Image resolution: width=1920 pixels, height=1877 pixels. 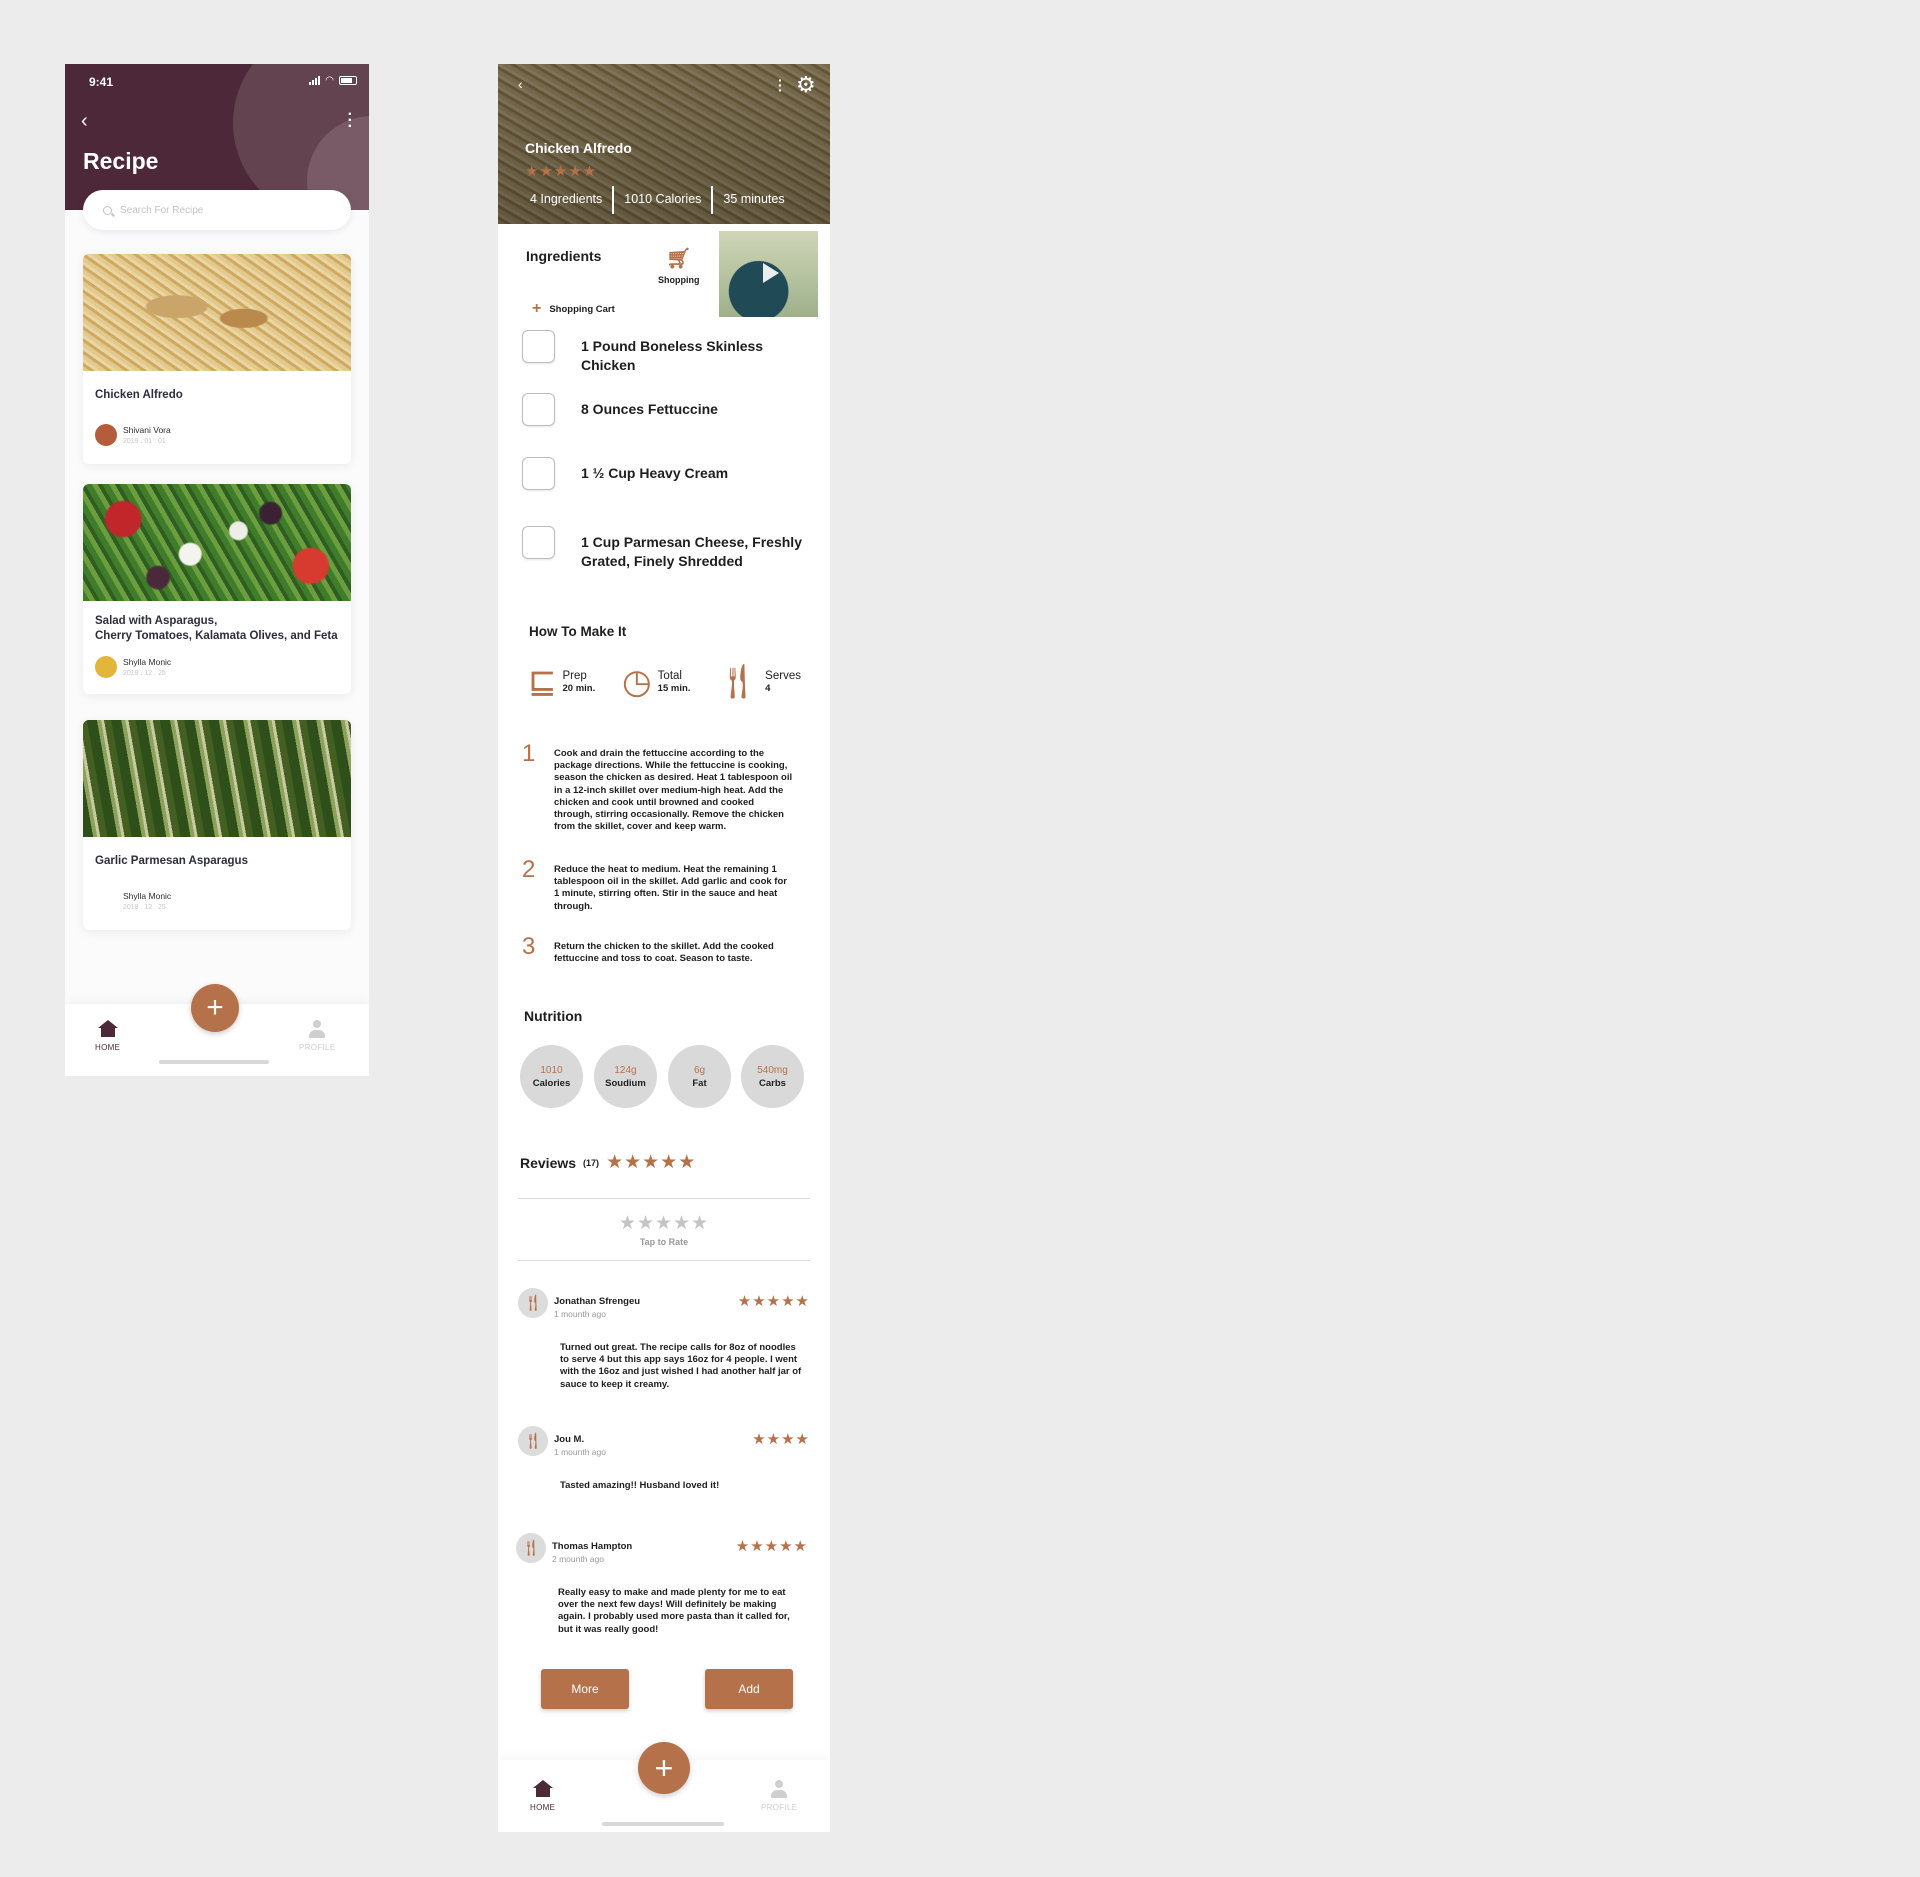 What do you see at coordinates (657, 200) in the screenshot?
I see `recipe-meta: 4 Ingredients 1010 Calories 35 minutes` at bounding box center [657, 200].